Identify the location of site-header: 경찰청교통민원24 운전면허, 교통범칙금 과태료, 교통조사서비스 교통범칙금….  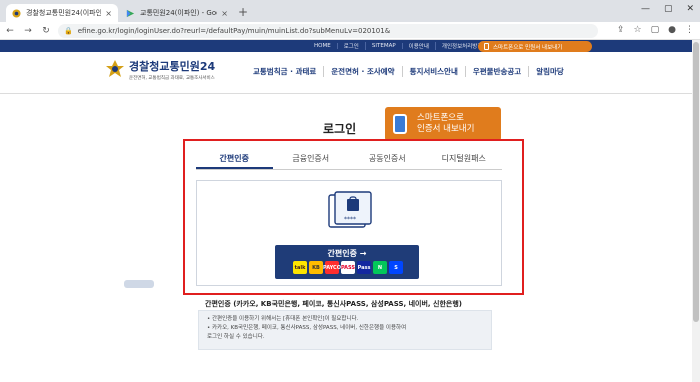
(350, 73).